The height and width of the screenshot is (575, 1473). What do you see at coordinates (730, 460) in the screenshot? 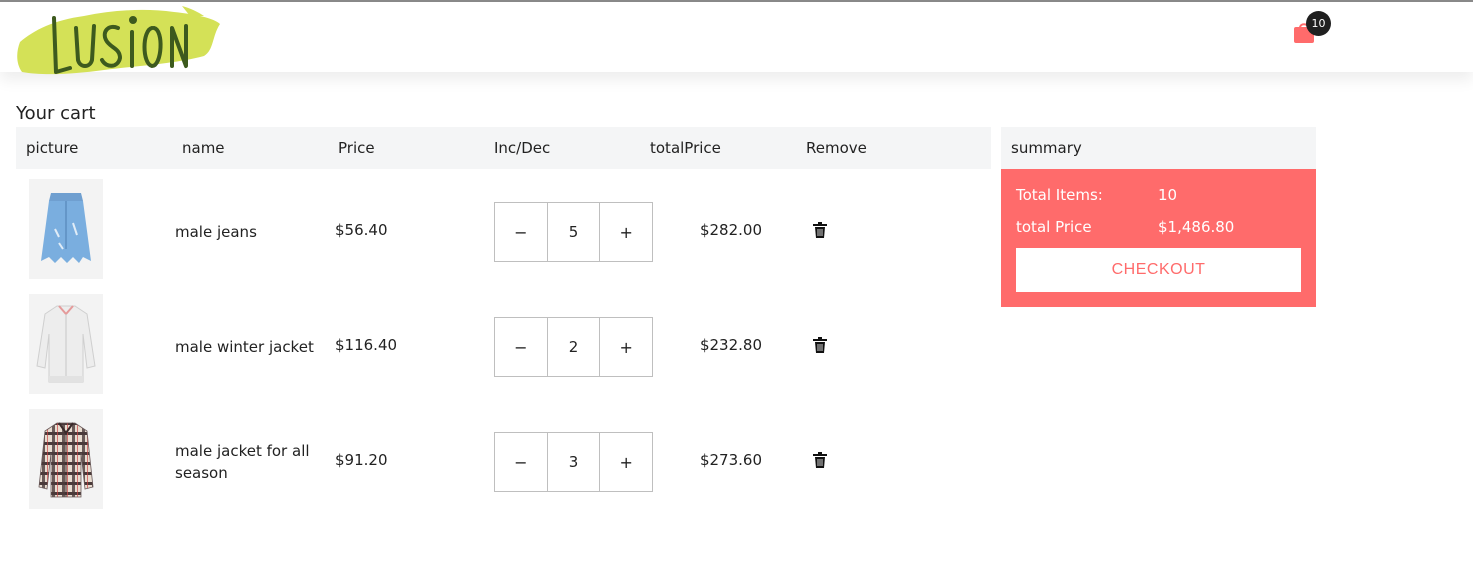
I see `row-total-price: $273.60` at bounding box center [730, 460].